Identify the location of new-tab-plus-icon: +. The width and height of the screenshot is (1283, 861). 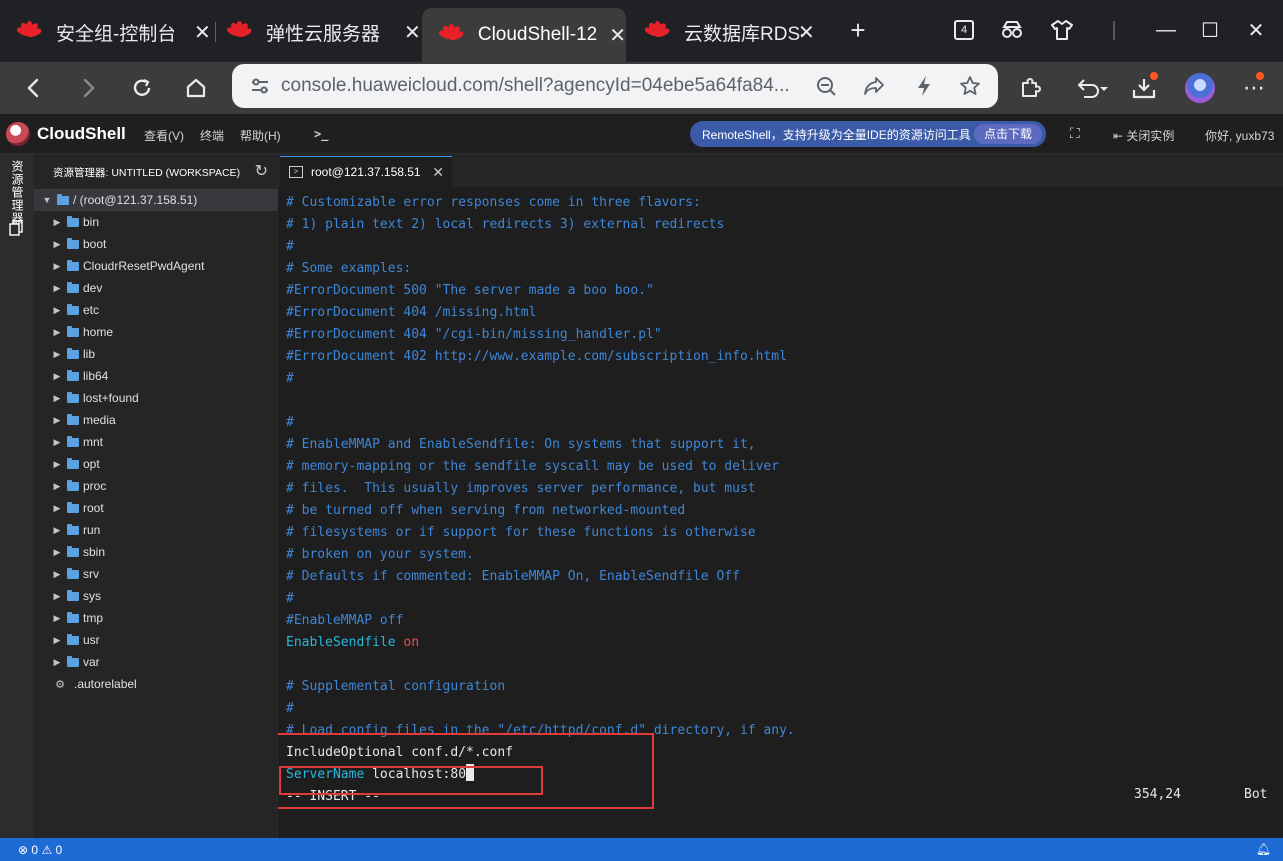
(858, 30).